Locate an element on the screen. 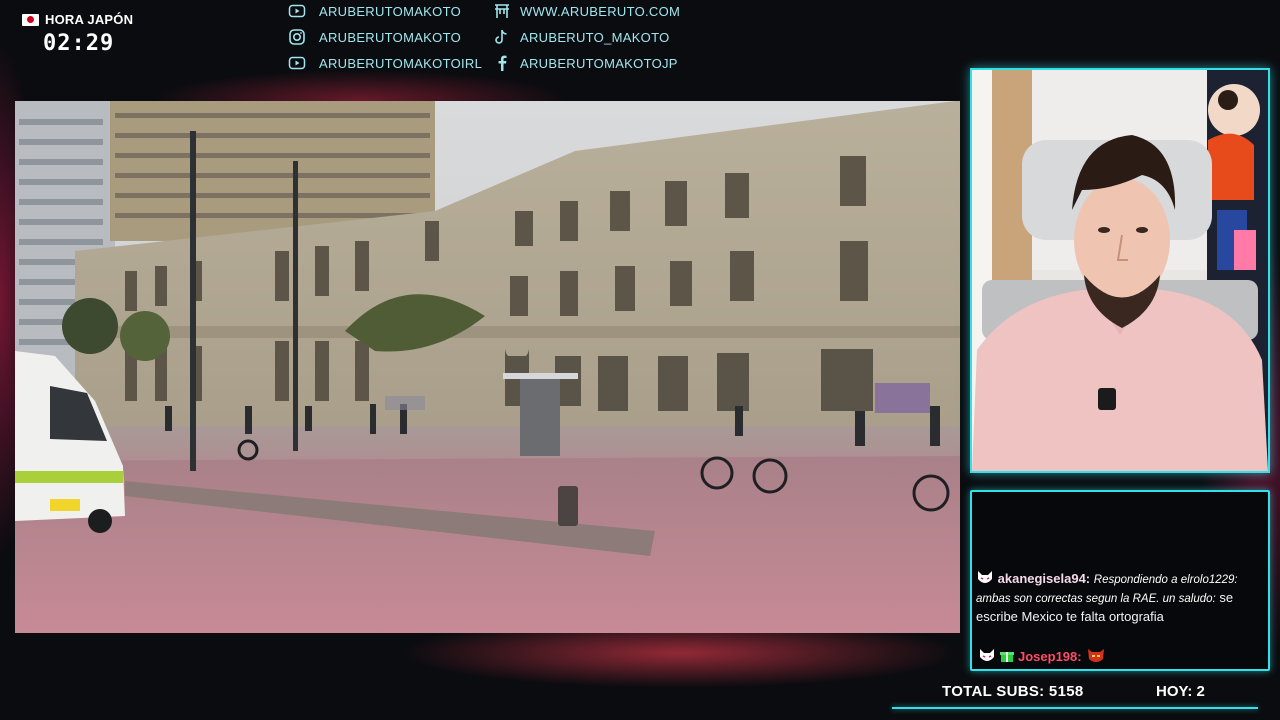 Image resolution: width=1280 pixels, height=720 pixels. social-youtube: ARUBERUTOMAKOTO is located at coordinates (374, 11).